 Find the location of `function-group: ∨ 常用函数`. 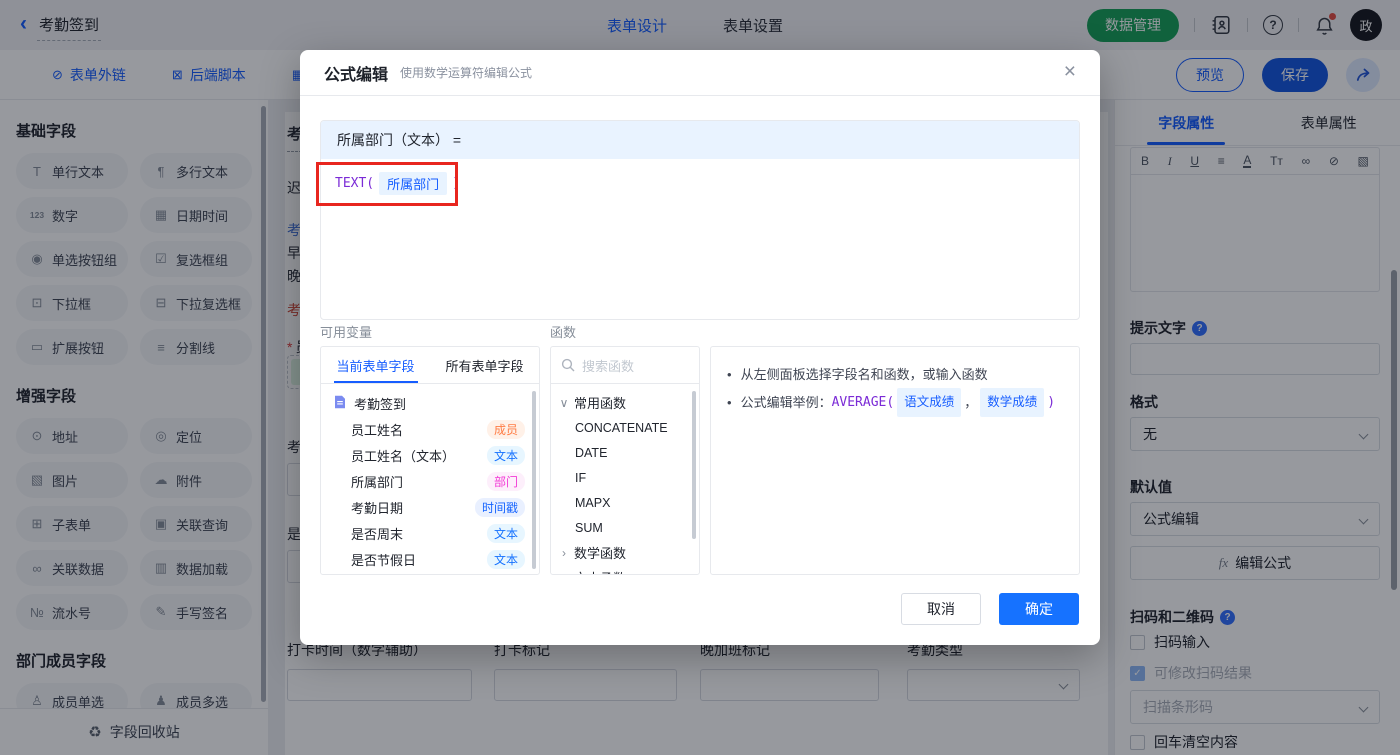

function-group: ∨ 常用函数 is located at coordinates (625, 402).